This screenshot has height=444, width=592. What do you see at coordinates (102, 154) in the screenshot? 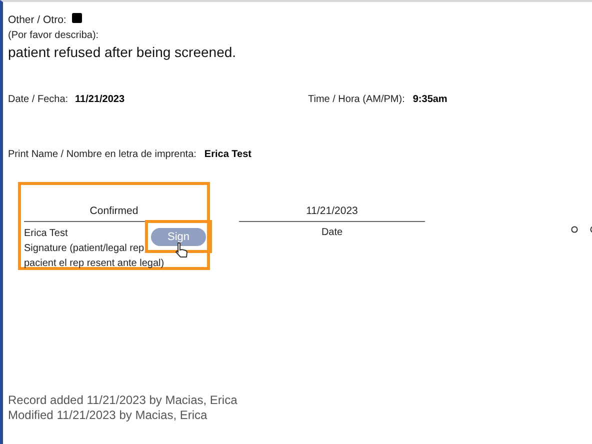
I see `field-label: Print Name / Nombre en letra de imprenta:` at bounding box center [102, 154].